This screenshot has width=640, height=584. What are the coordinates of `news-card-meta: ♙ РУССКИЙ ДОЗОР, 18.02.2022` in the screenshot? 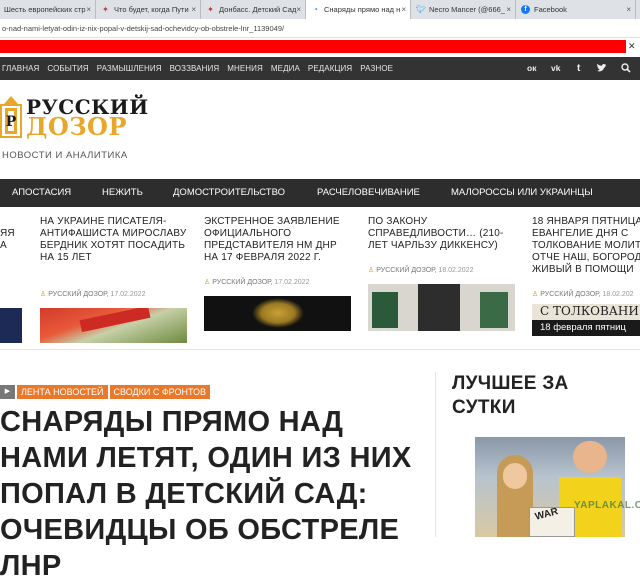 It's located at (421, 270).